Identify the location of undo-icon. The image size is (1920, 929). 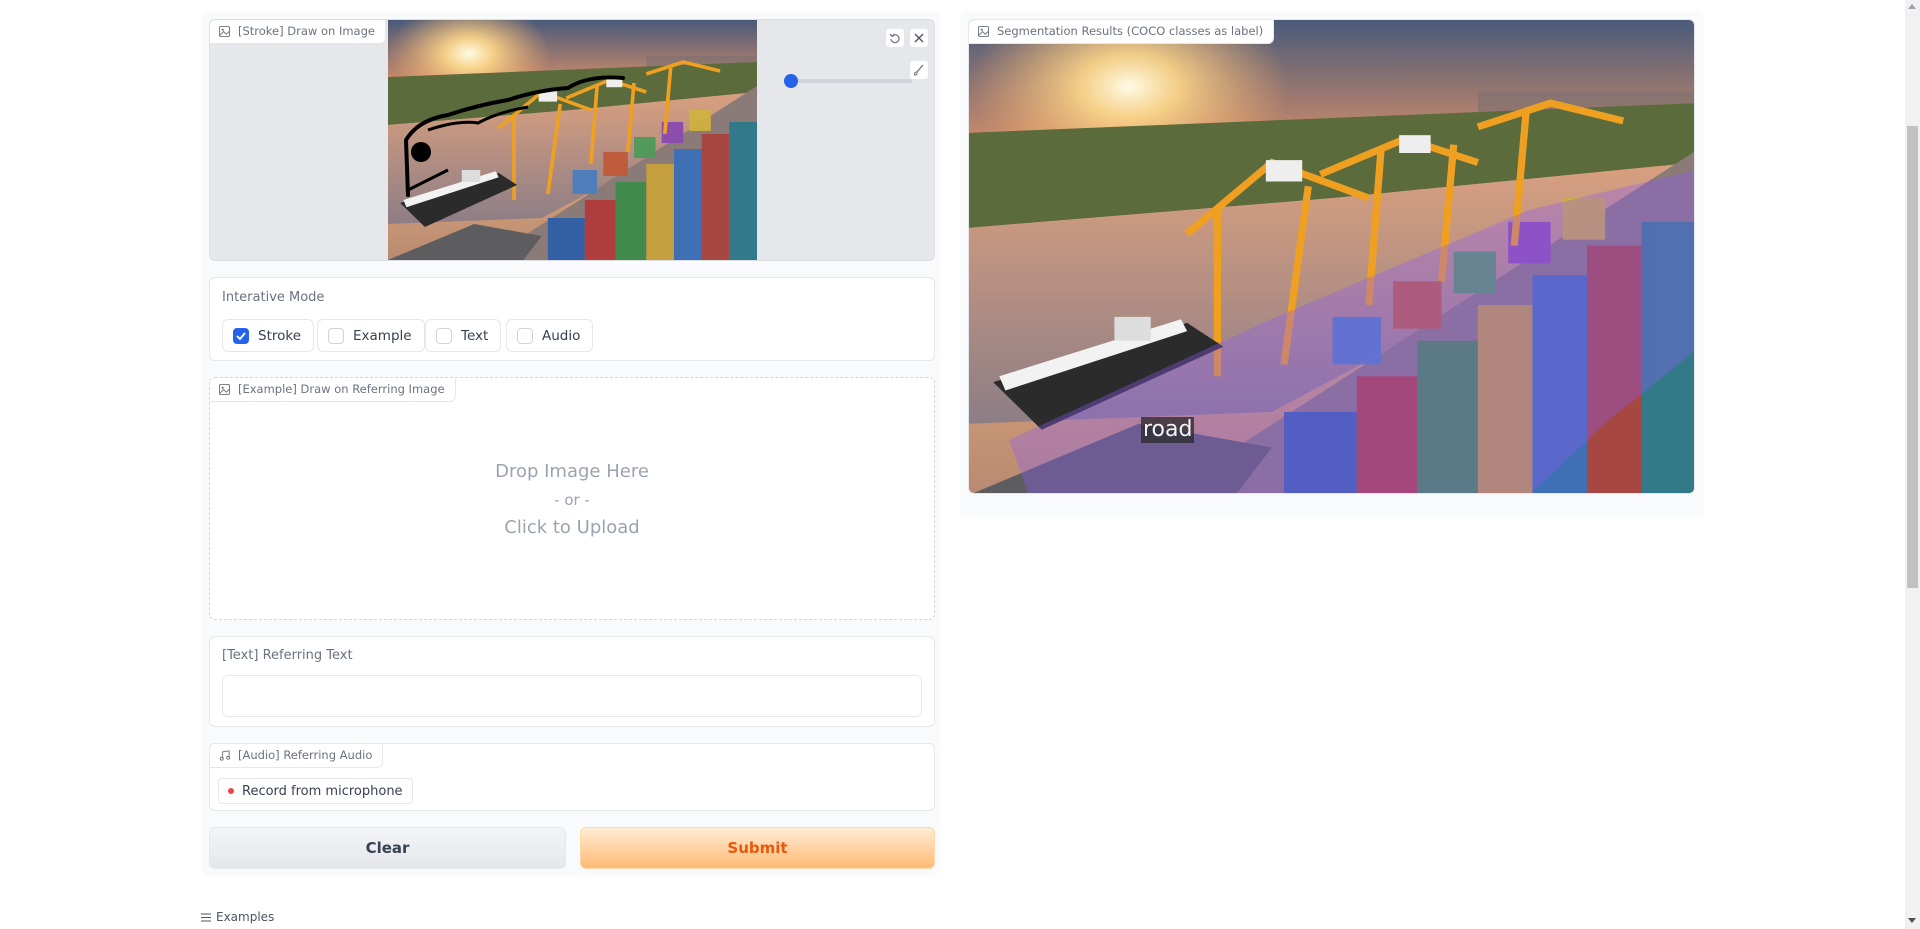
(894, 38).